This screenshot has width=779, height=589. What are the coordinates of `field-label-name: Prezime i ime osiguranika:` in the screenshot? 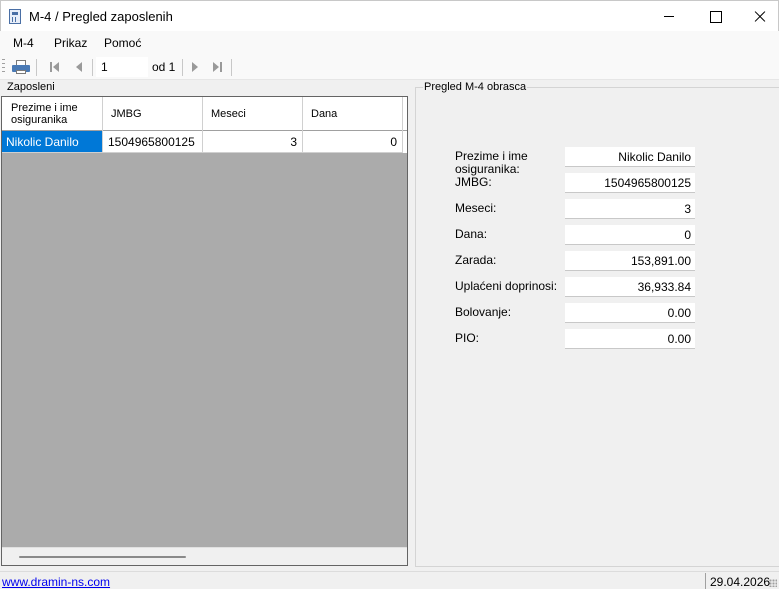 It's located at (491, 162).